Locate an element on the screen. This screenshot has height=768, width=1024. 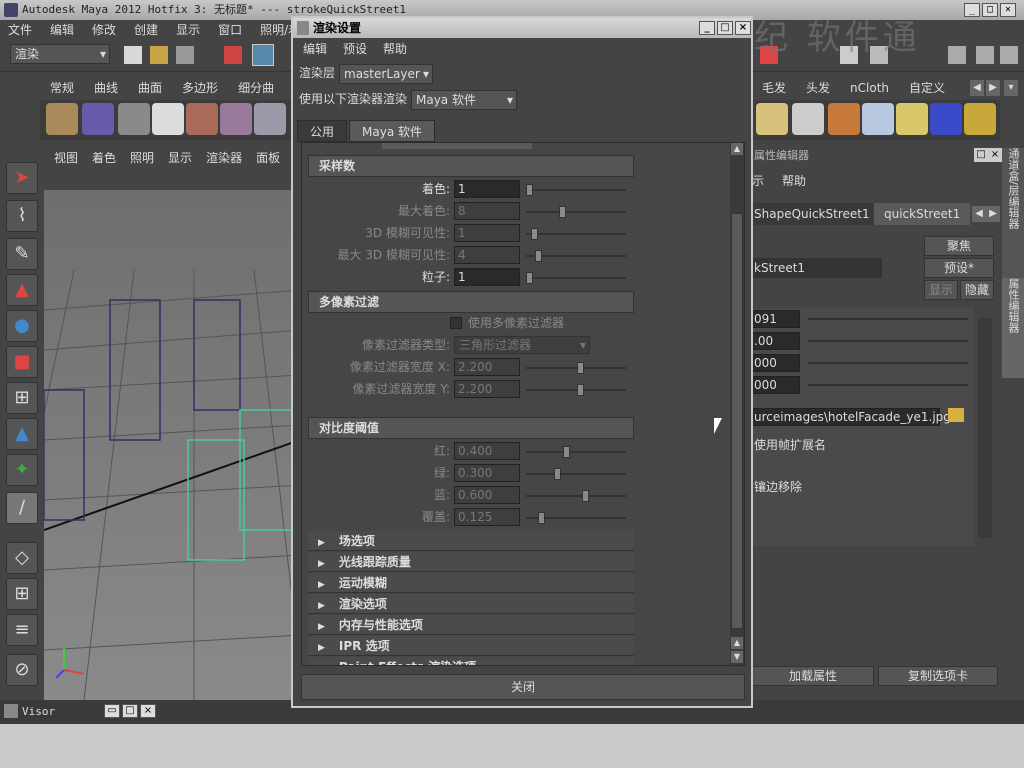
field-input: 0.600 is located at coordinates (487, 495).